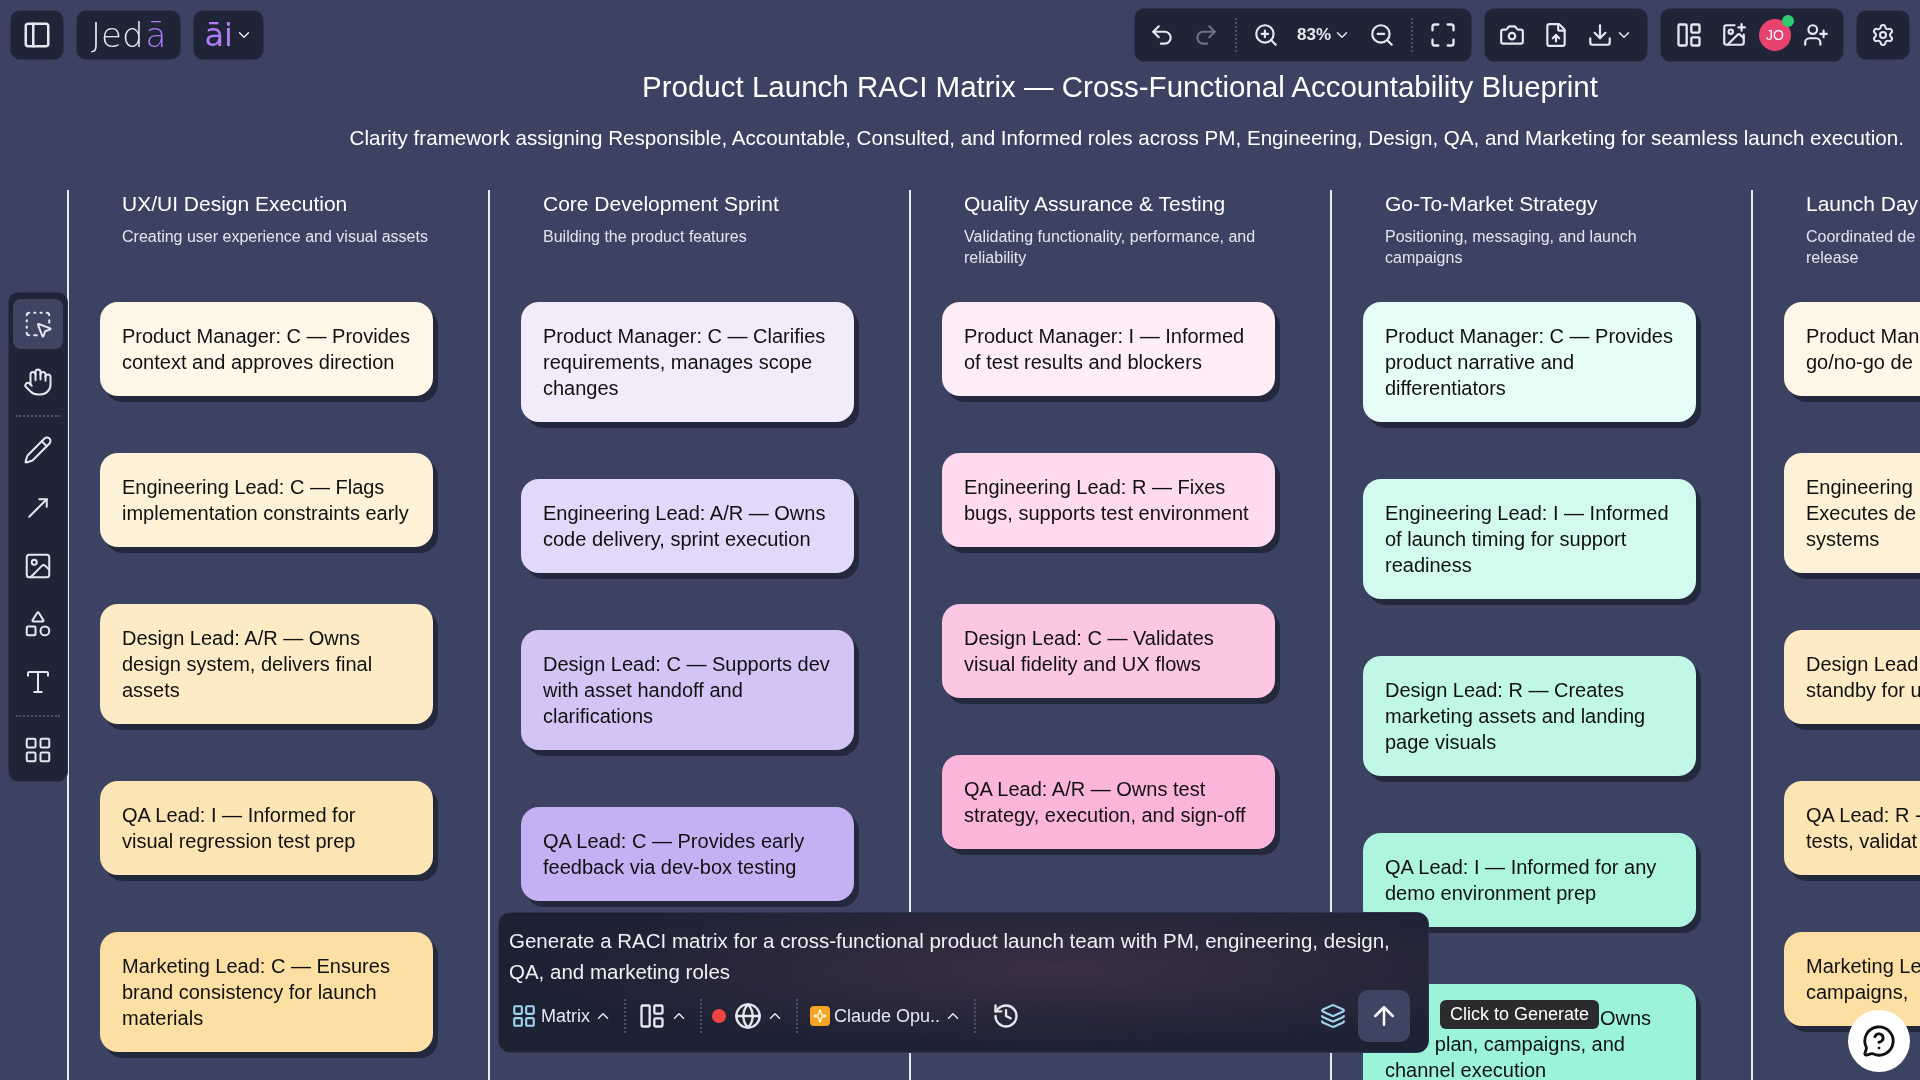  Describe the element at coordinates (235, 204) in the screenshot. I see `column-title: UX/UI Design Execution` at that location.